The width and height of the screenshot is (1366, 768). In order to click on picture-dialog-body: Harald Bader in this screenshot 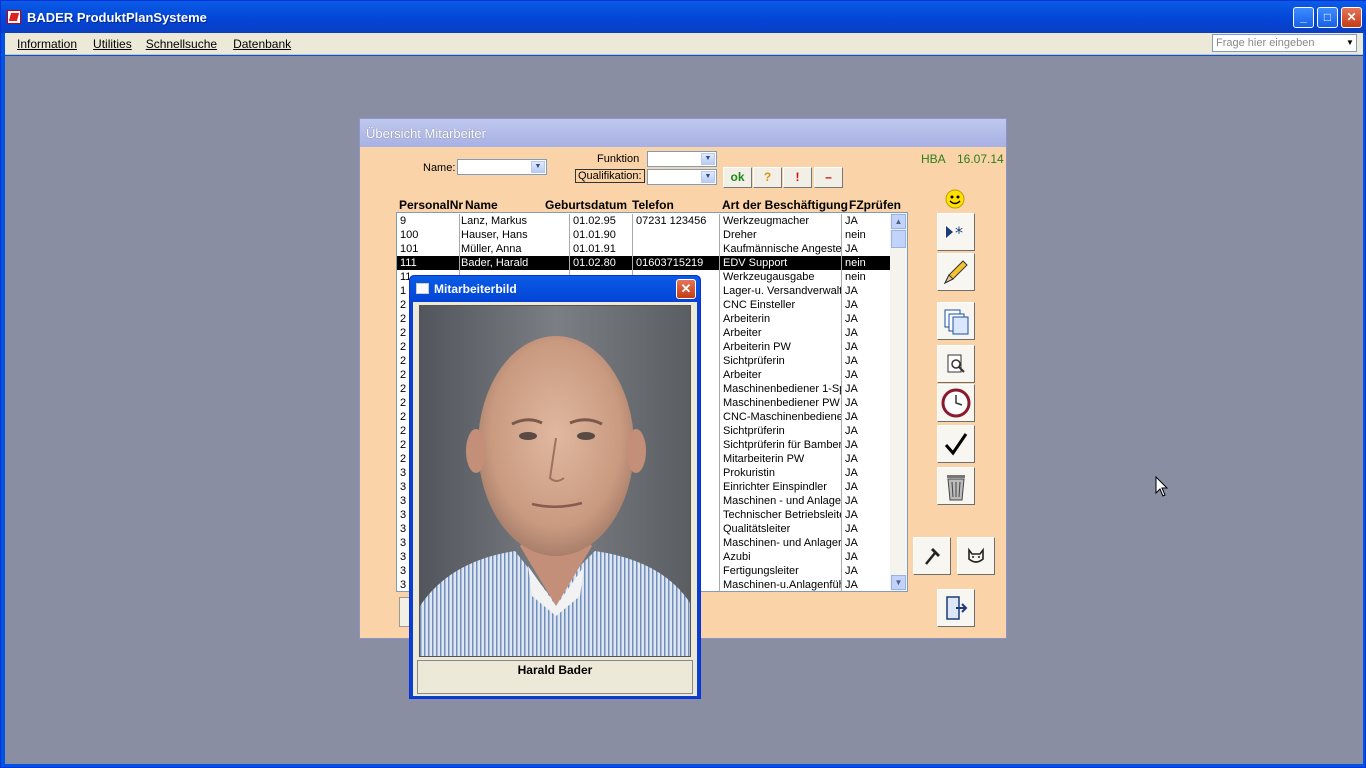, I will do `click(555, 499)`.